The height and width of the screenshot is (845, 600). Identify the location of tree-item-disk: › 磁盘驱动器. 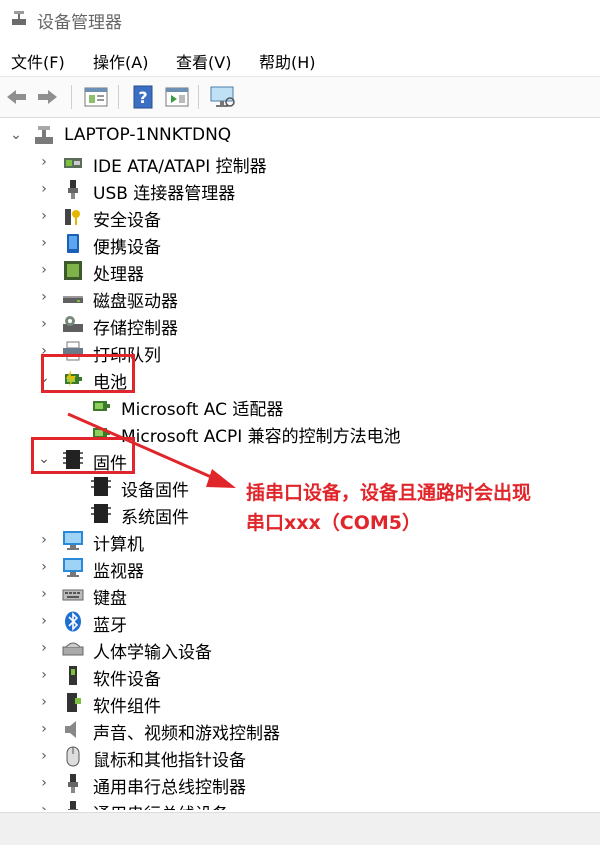
(300, 298).